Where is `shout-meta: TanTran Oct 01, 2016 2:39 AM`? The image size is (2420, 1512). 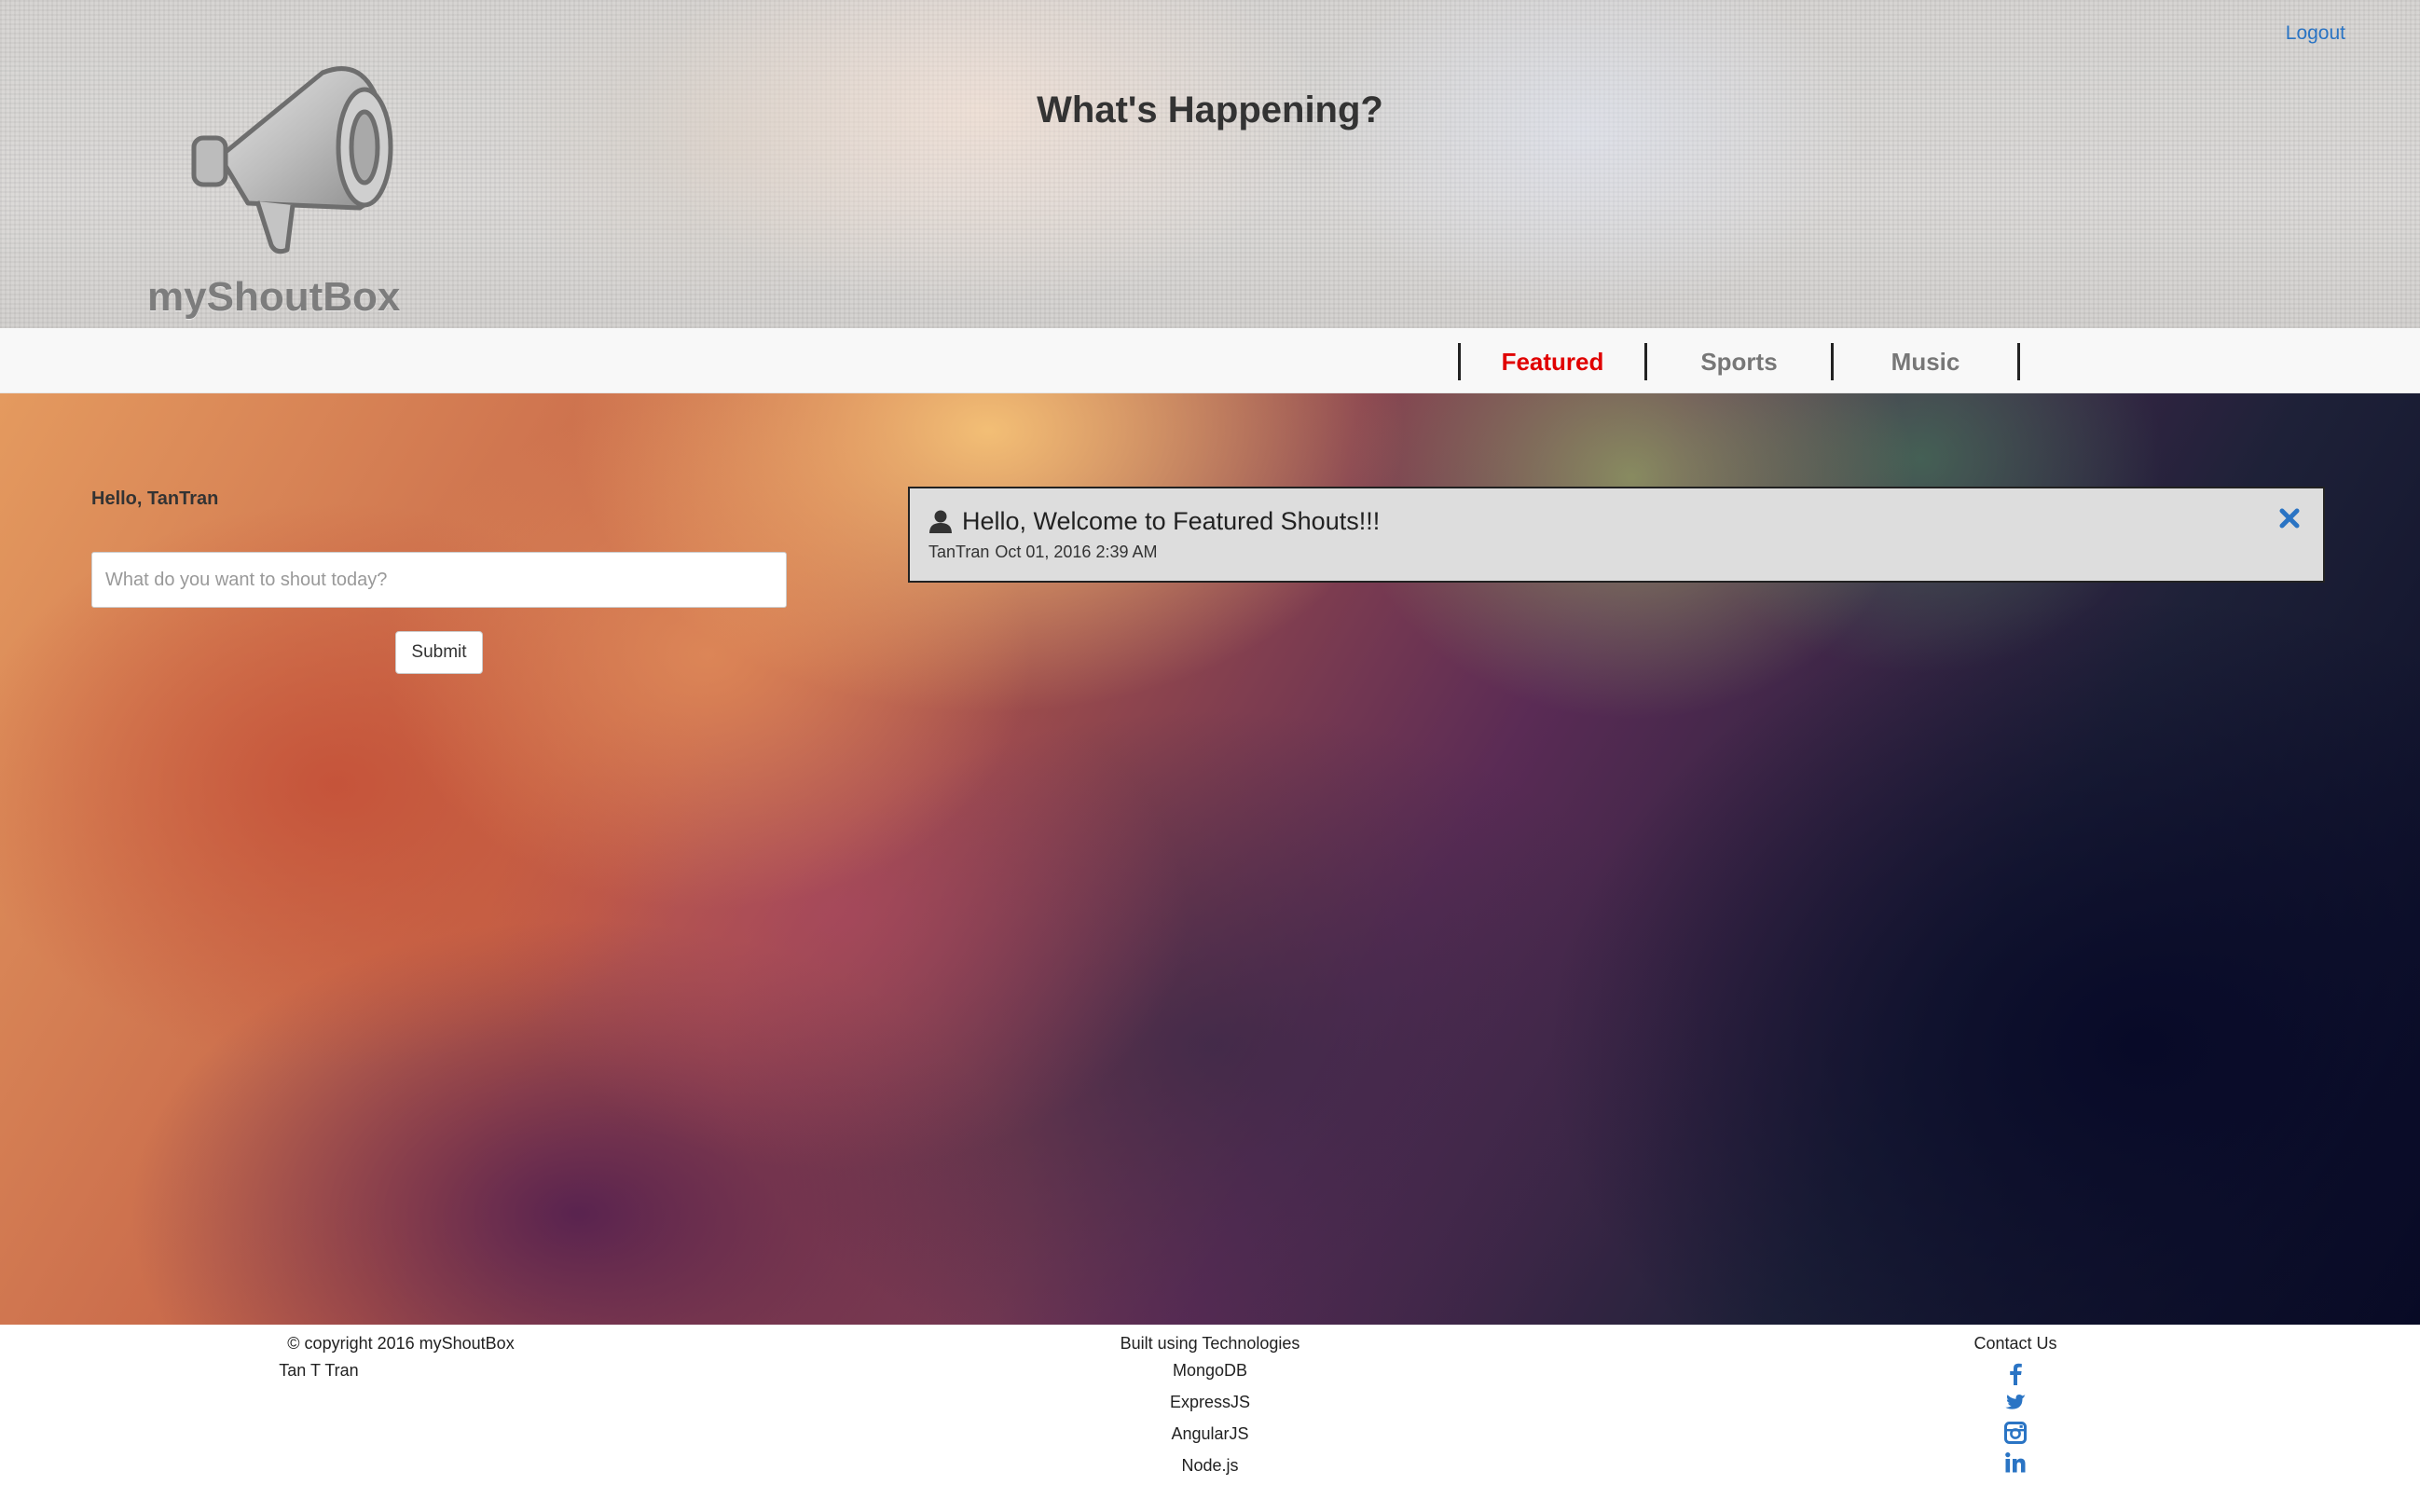
shout-meta: TanTran Oct 01, 2016 2:39 AM is located at coordinates (1043, 552).